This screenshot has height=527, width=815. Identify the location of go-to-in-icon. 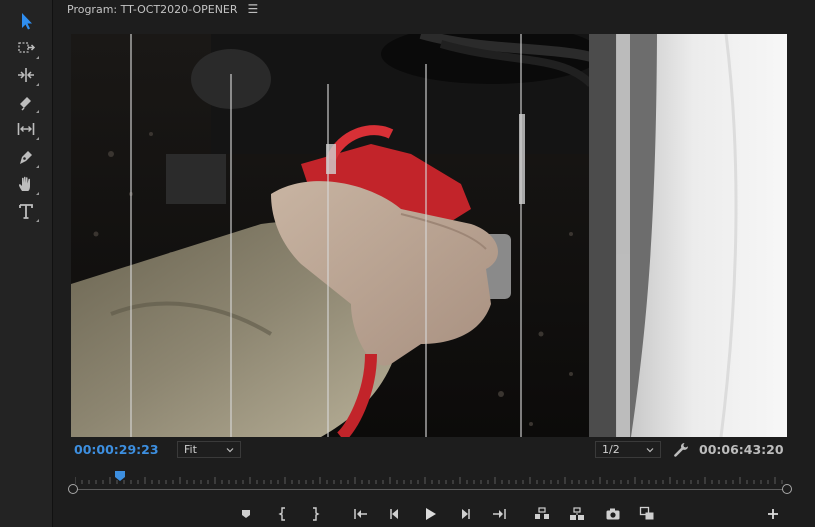
(360, 514).